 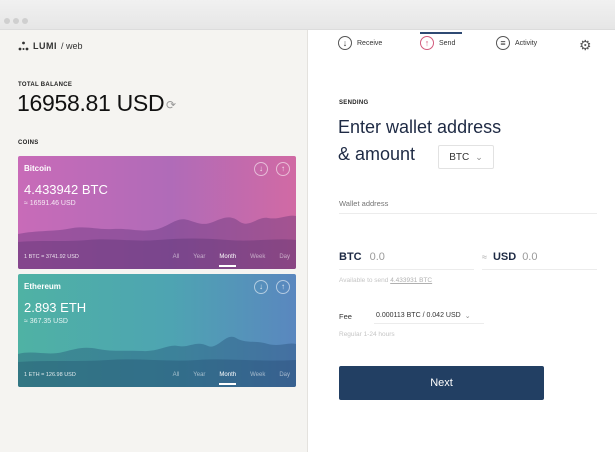 I want to click on send-heading-line2: & amount, so click(x=377, y=154).